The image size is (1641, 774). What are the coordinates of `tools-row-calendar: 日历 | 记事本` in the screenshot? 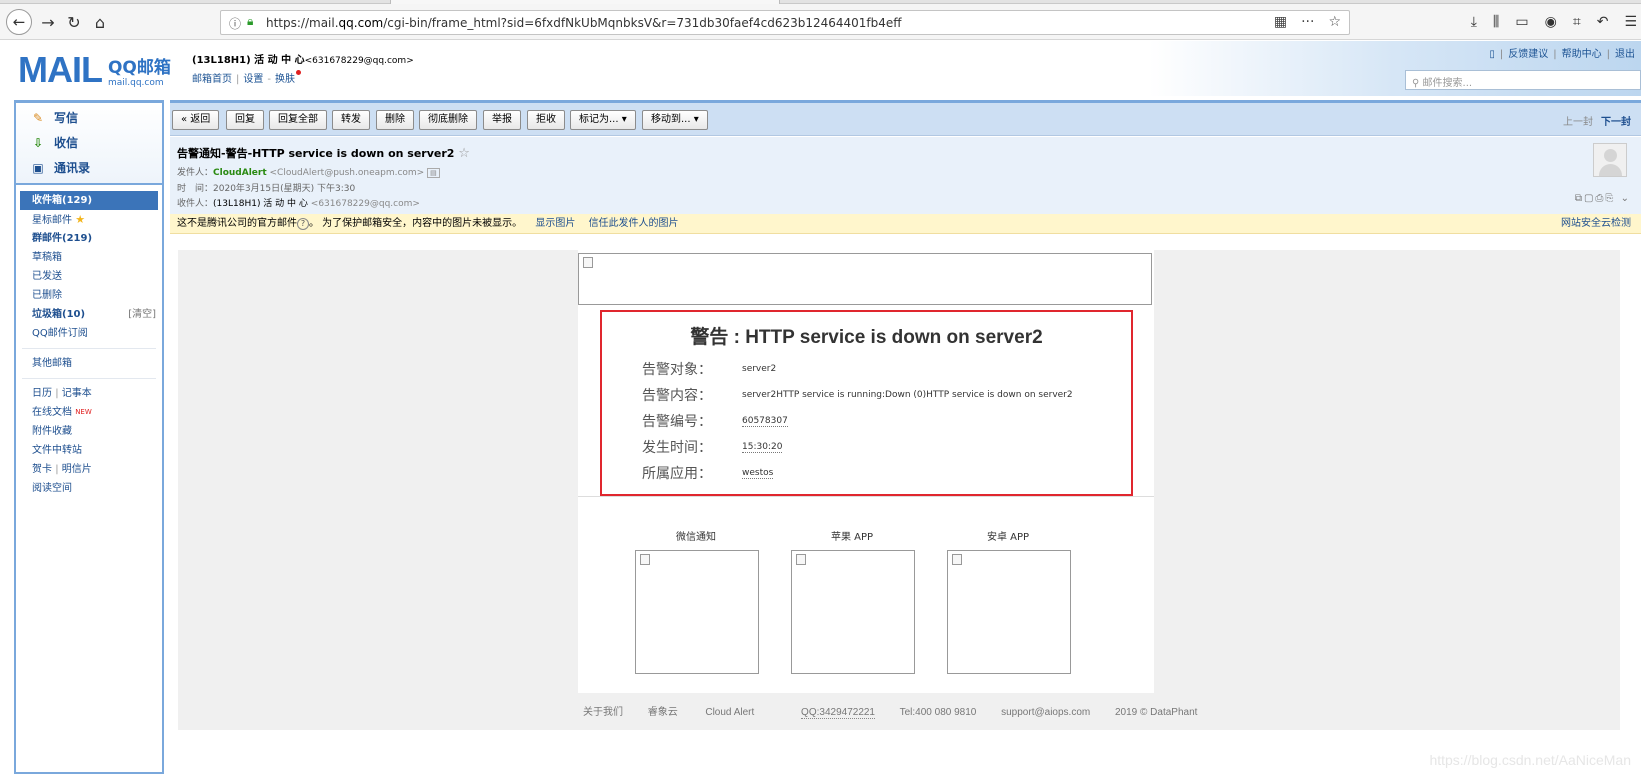 It's located at (62, 393).